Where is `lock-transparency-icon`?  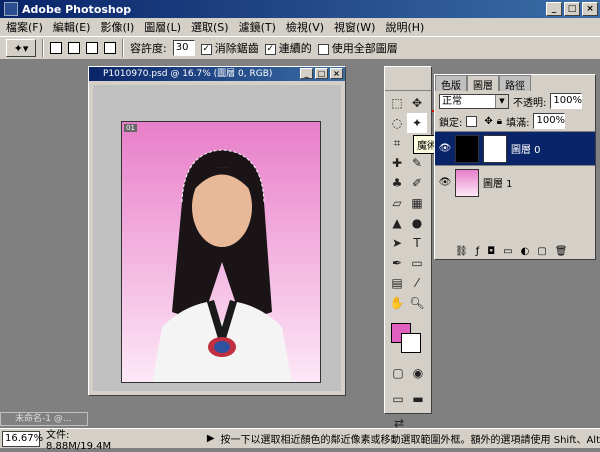
lock-transparency-icon is located at coordinates (472, 121).